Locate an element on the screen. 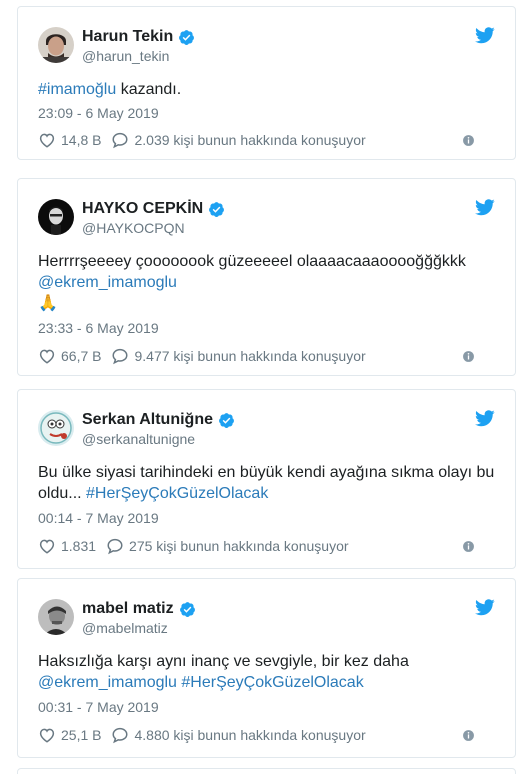 This screenshot has height=774, width=516. tweet-actions: 1.831 275 kişi bunun hakkında konuşuyor is located at coordinates (266, 546).